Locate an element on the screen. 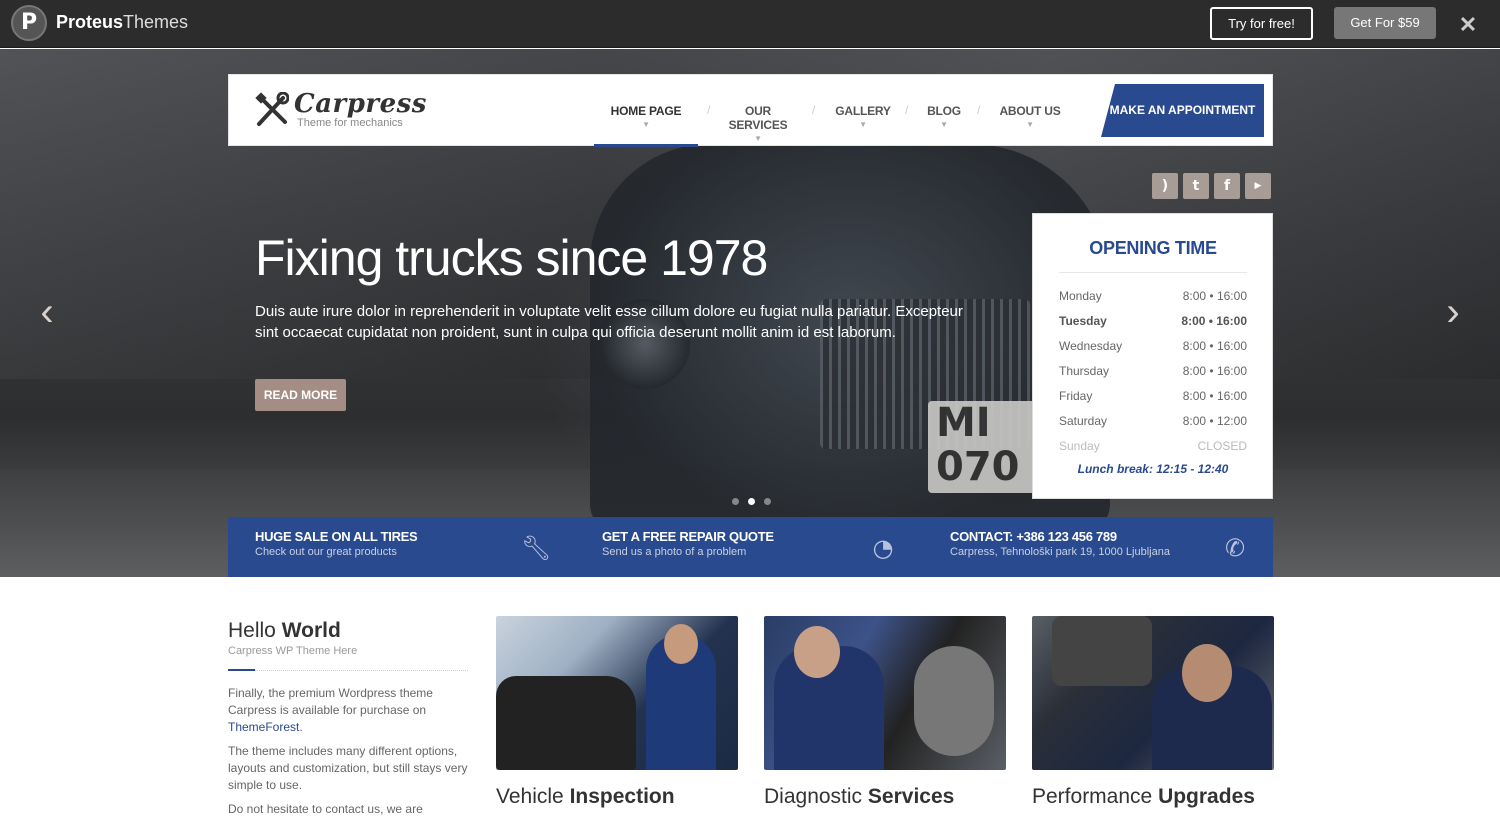 This screenshot has height=820, width=1500. hello-heading-light: Hello is located at coordinates (252, 630).